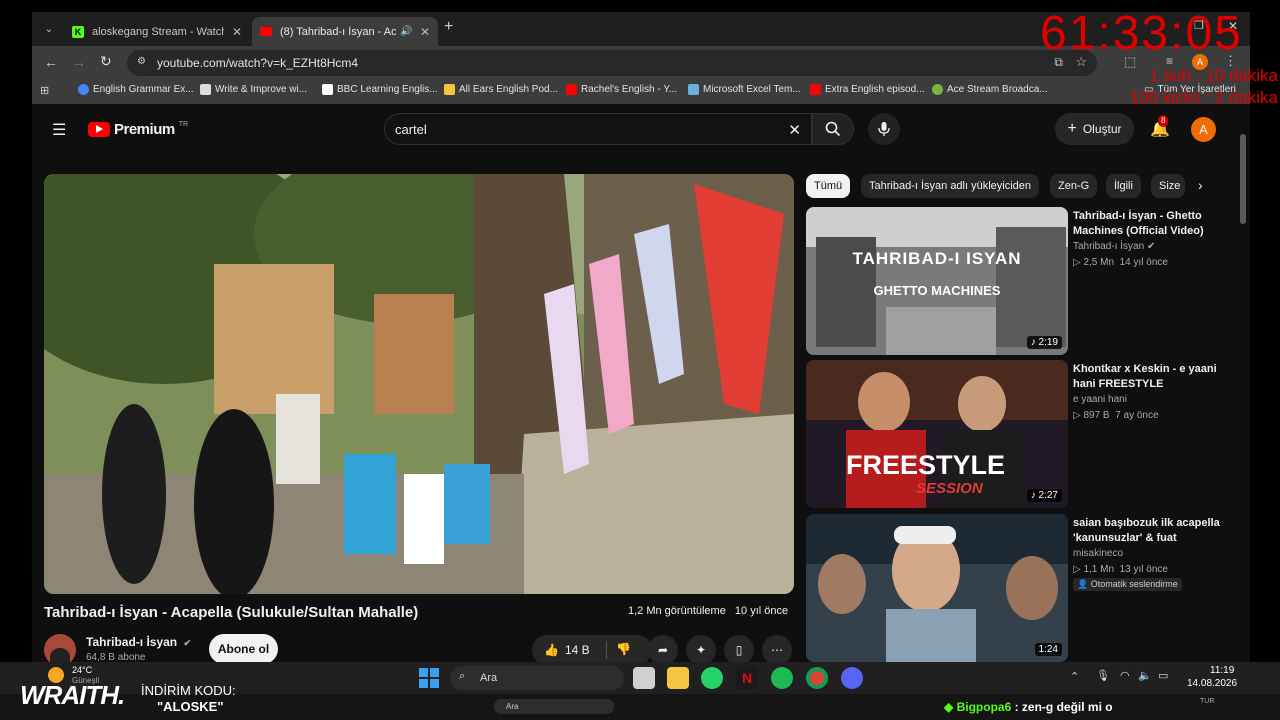  I want to click on clear-search-icon: ✕, so click(794, 130).